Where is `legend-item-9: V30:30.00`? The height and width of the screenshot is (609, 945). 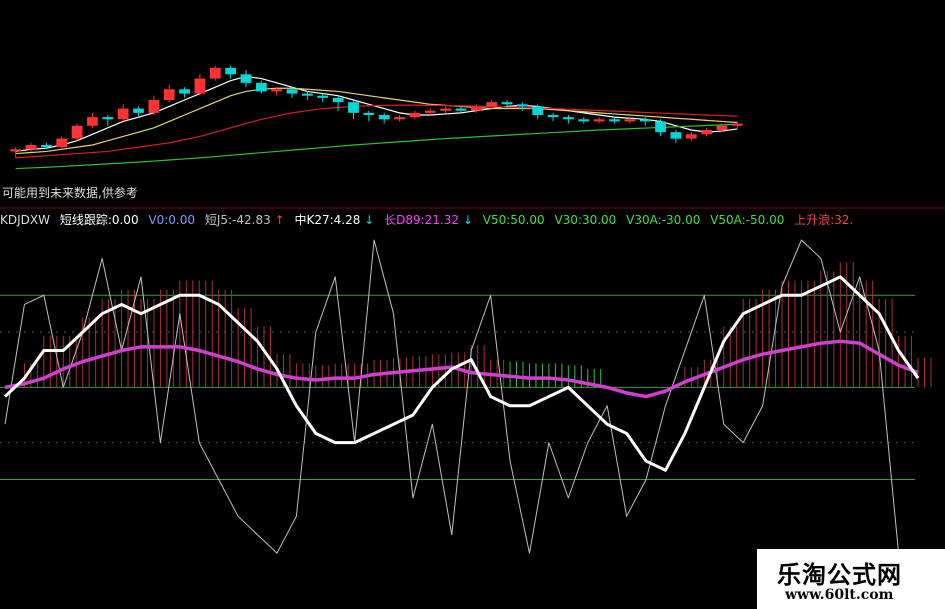
legend-item-9: V30:30.00 is located at coordinates (585, 220).